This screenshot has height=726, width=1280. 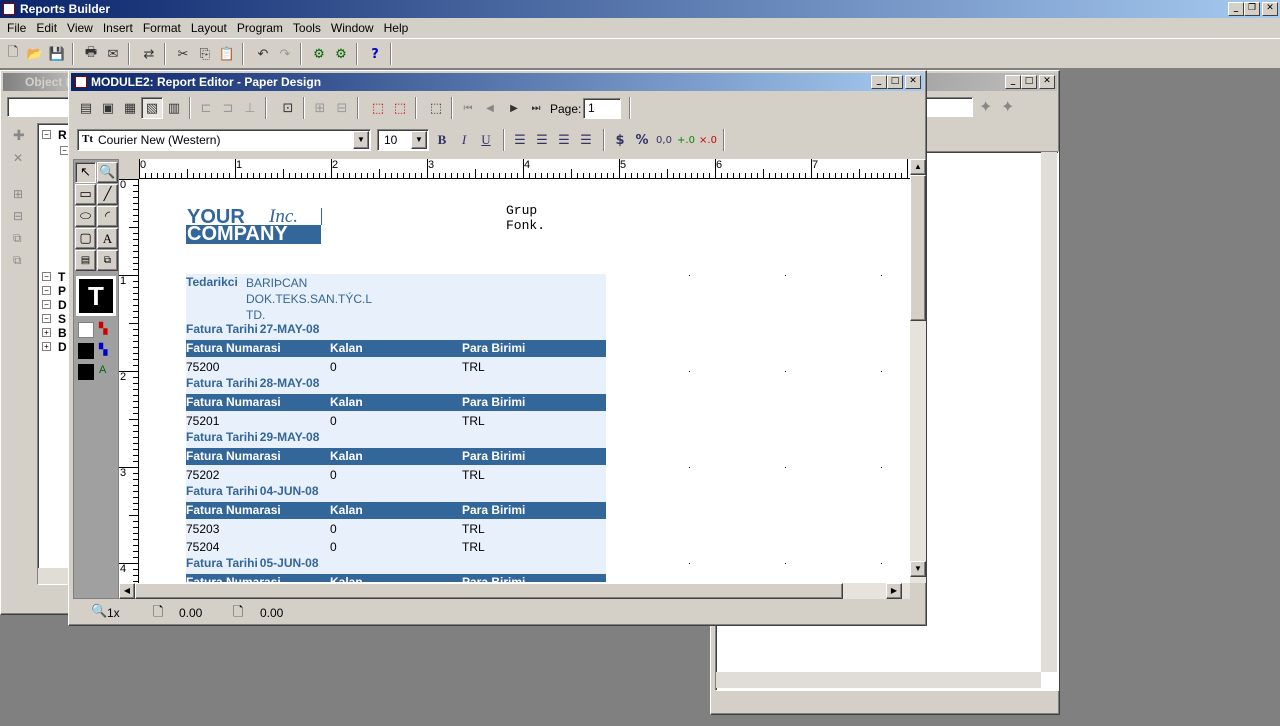 I want to click on italic-icon: I, so click(x=464, y=140).